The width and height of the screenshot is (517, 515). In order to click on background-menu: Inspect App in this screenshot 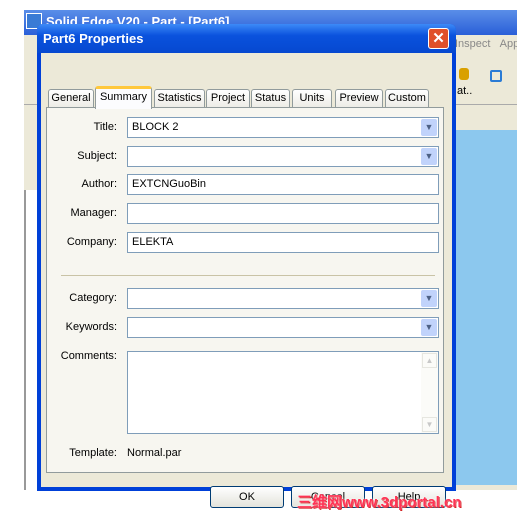, I will do `click(486, 44)`.